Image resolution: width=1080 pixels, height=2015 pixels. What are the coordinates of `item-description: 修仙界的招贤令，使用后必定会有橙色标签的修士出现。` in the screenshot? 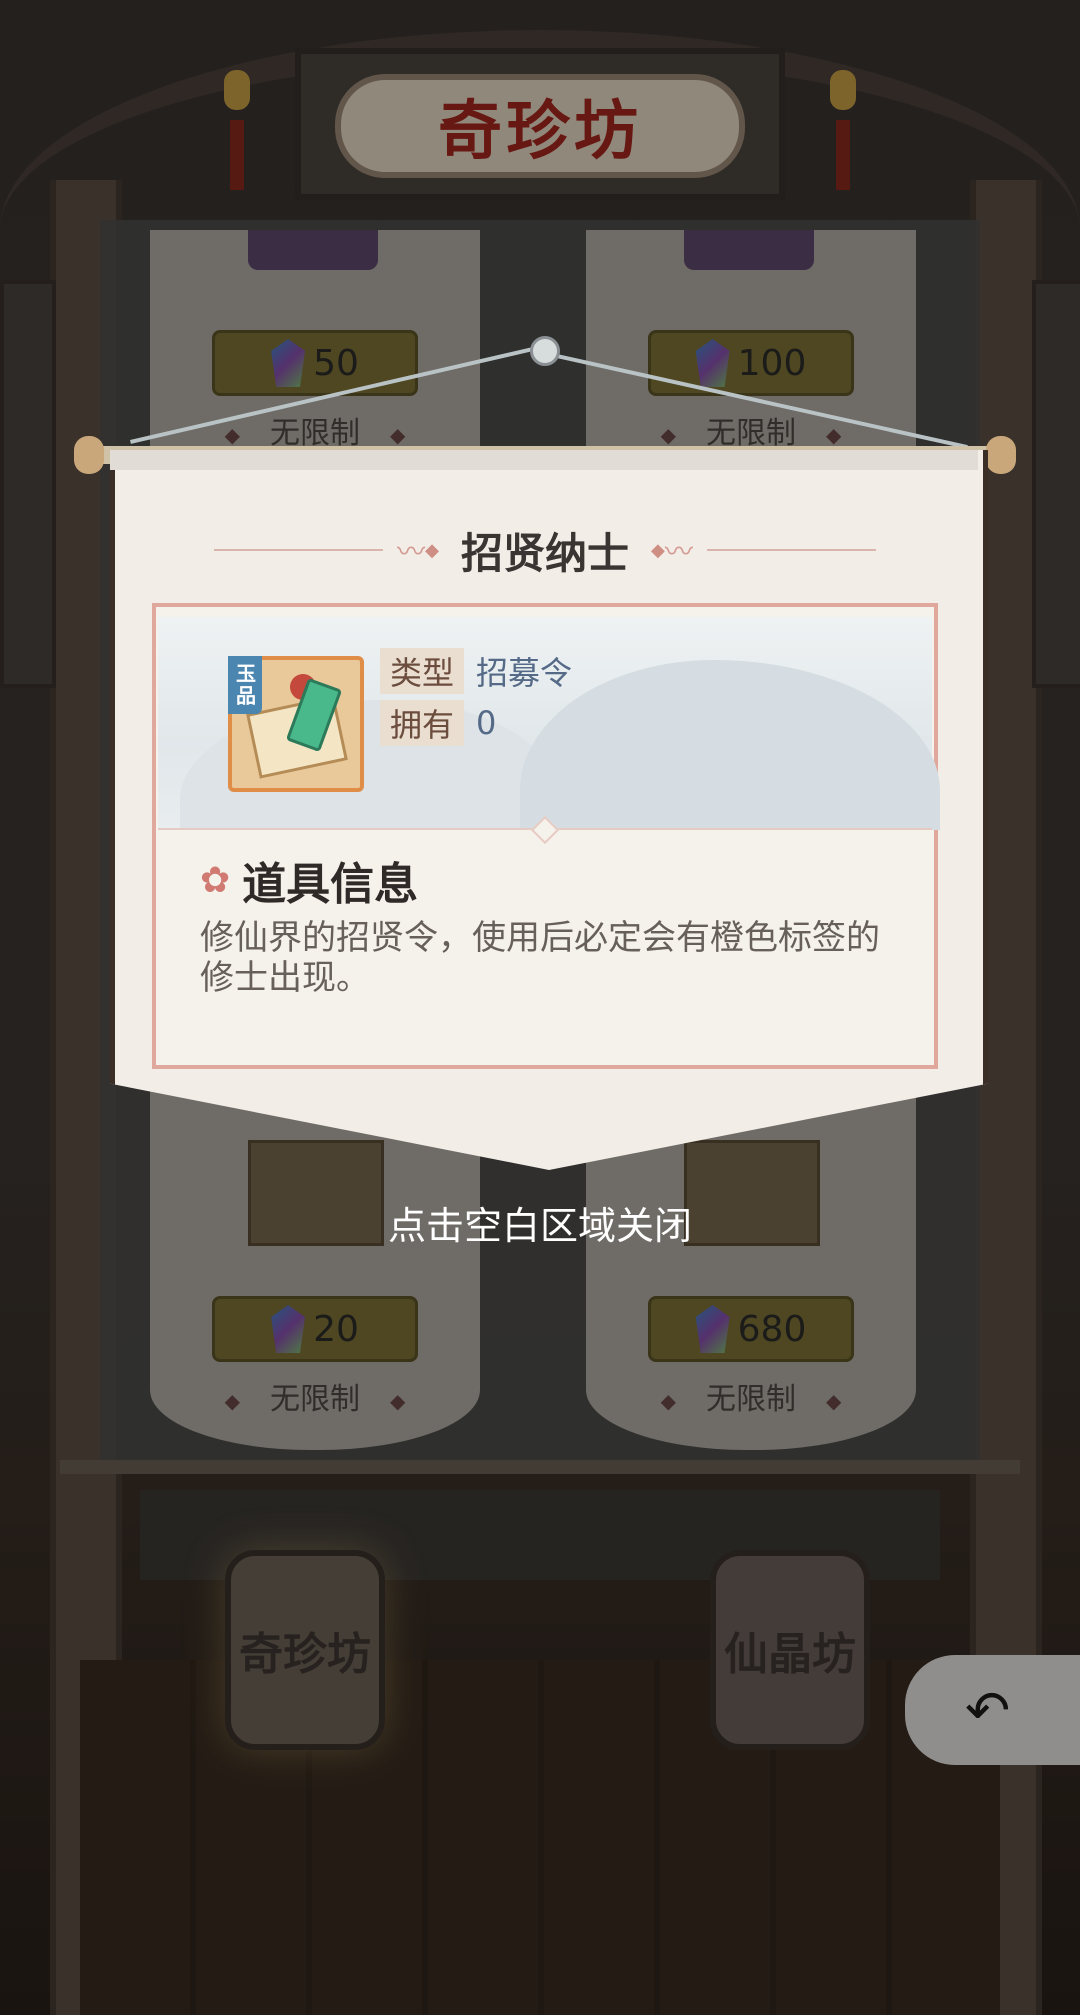 It's located at (540, 958).